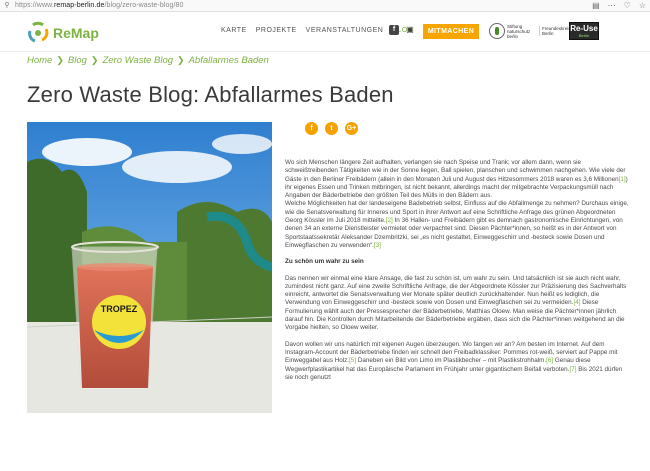 This screenshot has height=471, width=650. Describe the element at coordinates (234, 30) in the screenshot. I see `nav-item-karte: KARTE` at that location.